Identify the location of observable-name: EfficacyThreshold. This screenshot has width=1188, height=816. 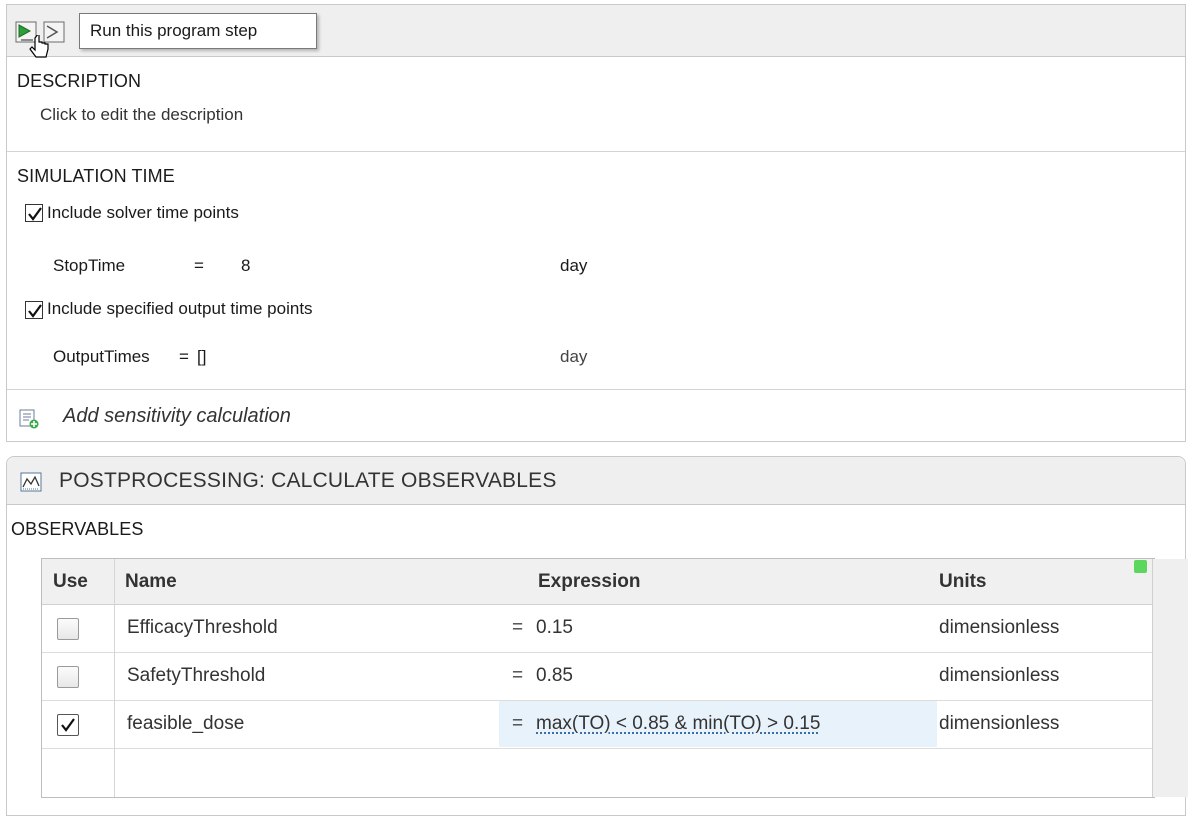
(202, 628).